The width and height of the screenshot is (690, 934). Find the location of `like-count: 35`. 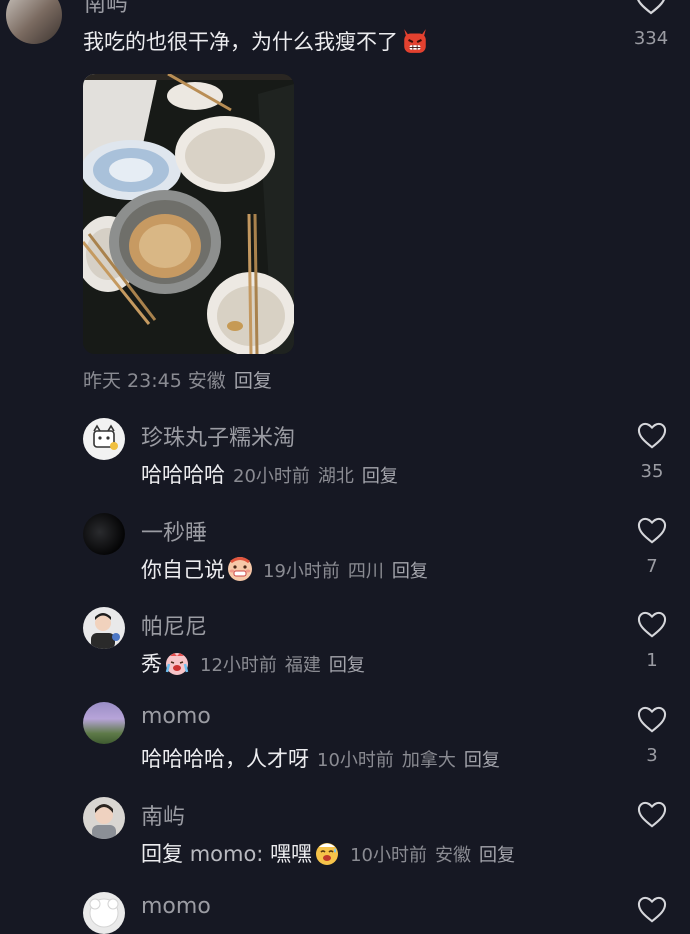

like-count: 35 is located at coordinates (652, 471).